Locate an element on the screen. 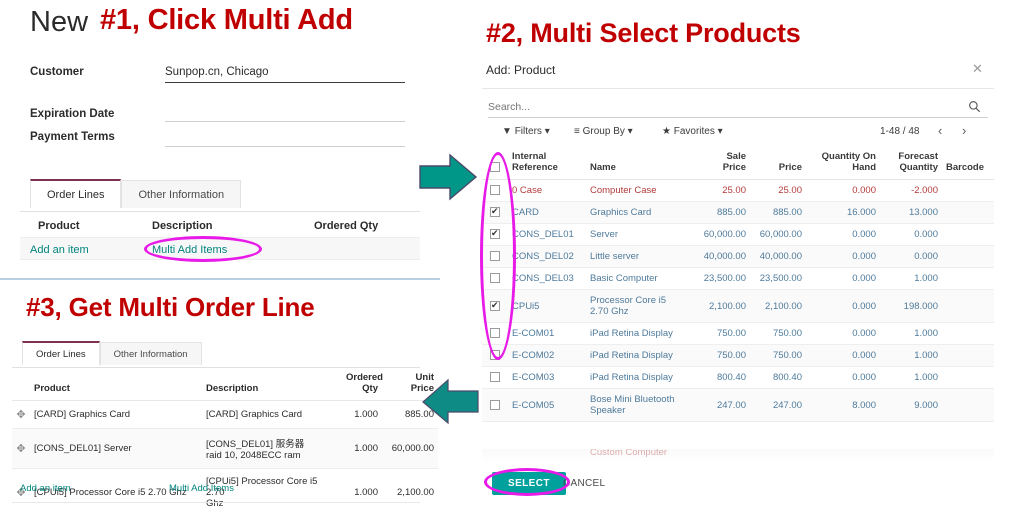  search-icon is located at coordinates (974, 106).